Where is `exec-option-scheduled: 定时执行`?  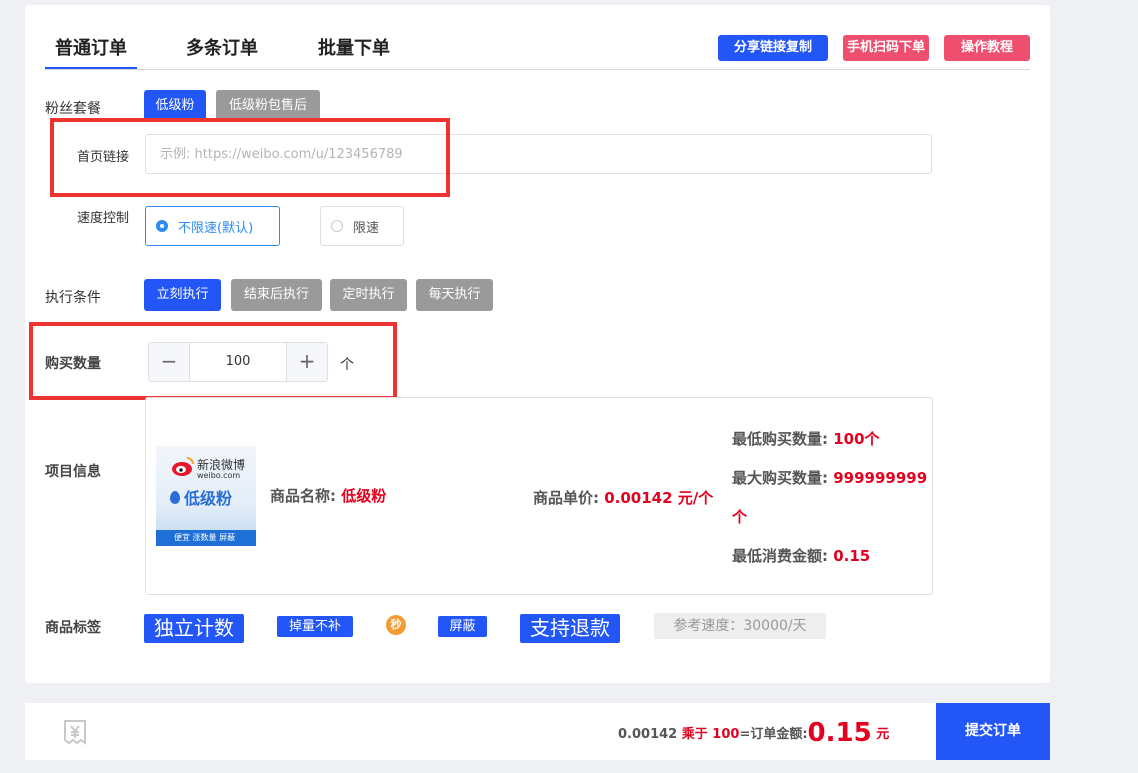
exec-option-scheduled: 定时执行 is located at coordinates (368, 295).